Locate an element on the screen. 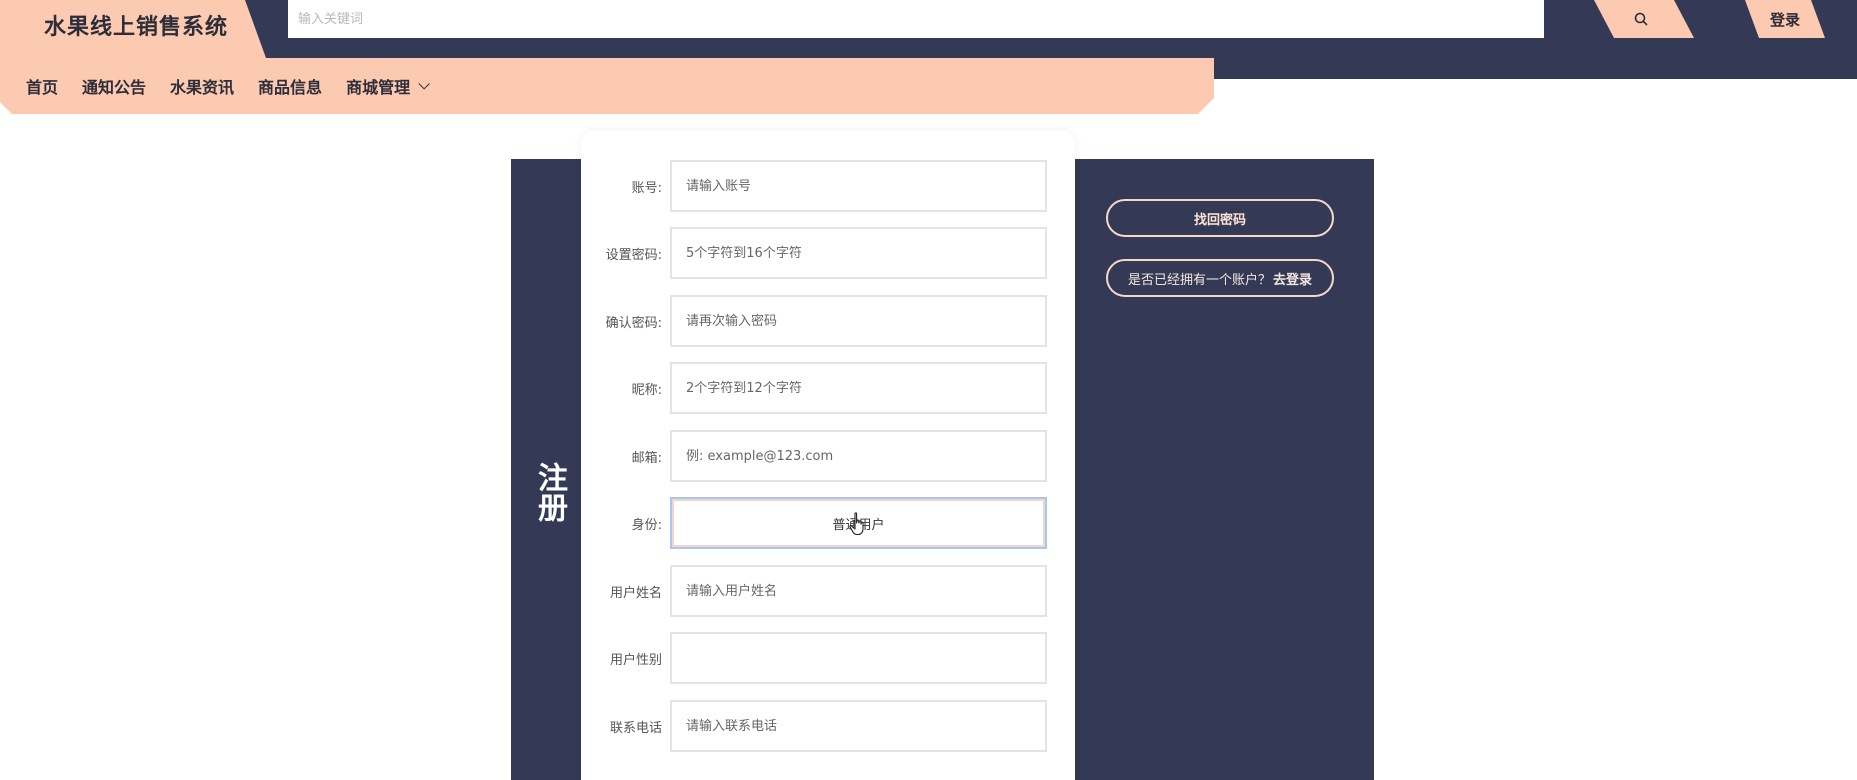  form-row-email: 邮箱: is located at coordinates (828, 456).